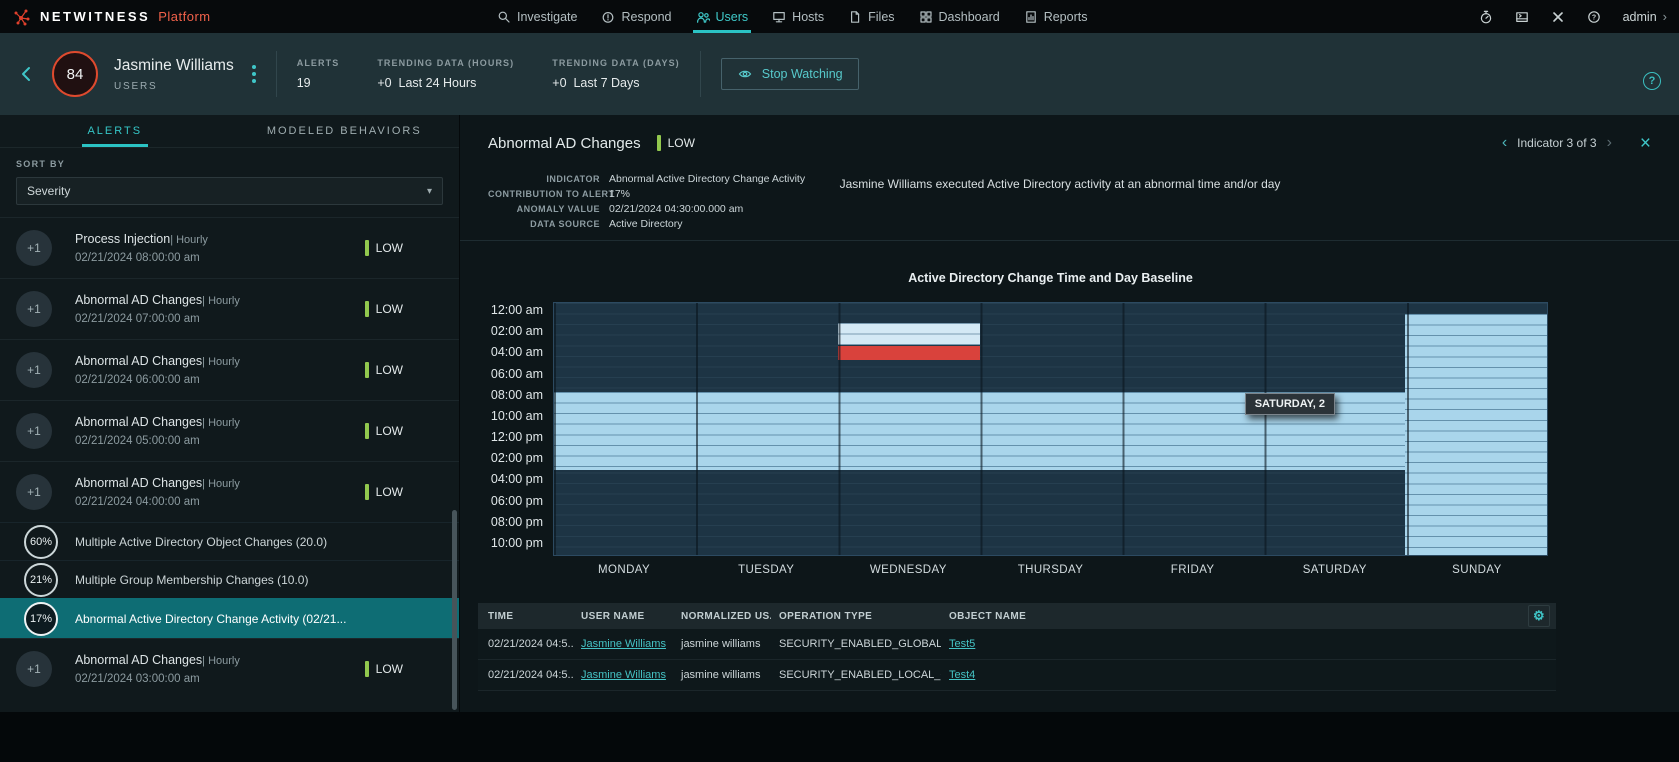 The image size is (1679, 762). Describe the element at coordinates (516, 352) in the screenshot. I see `y-axis-tick: 04:00 am` at that location.